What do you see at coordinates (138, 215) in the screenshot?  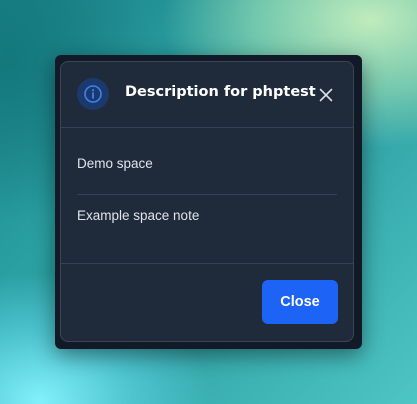 I see `description-item: Example space note` at bounding box center [138, 215].